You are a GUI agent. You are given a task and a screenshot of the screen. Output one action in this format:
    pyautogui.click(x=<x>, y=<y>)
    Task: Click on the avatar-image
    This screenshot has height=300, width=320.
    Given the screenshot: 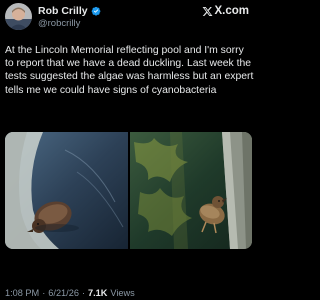 What is the action you would take?
    pyautogui.click(x=18, y=16)
    